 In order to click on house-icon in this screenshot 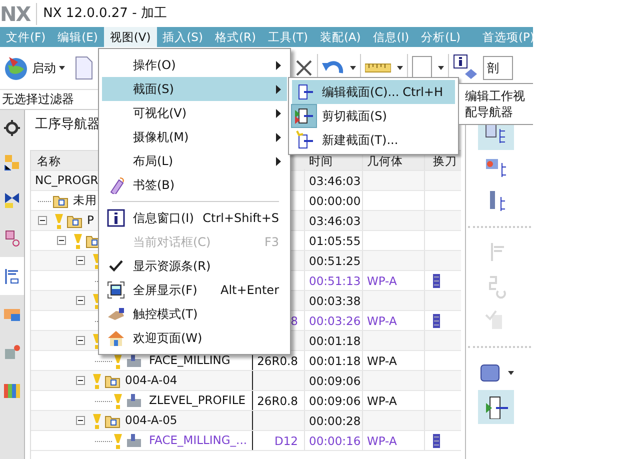, I will do `click(116, 338)`.